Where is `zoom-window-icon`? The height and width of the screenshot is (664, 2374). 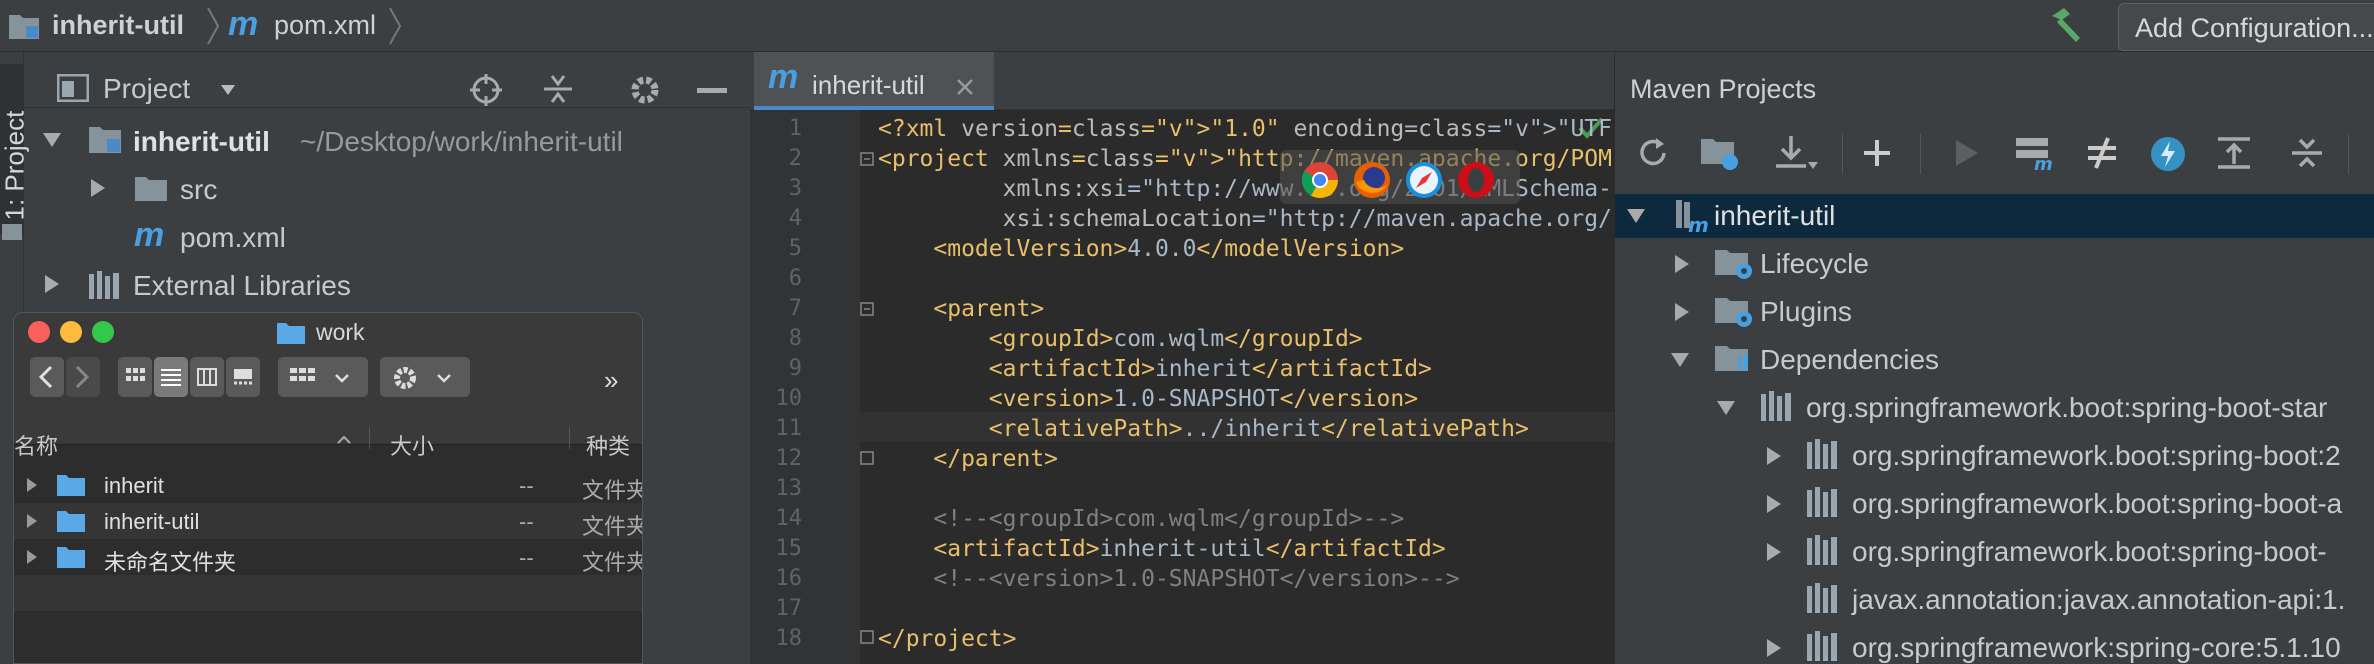 zoom-window-icon is located at coordinates (103, 332).